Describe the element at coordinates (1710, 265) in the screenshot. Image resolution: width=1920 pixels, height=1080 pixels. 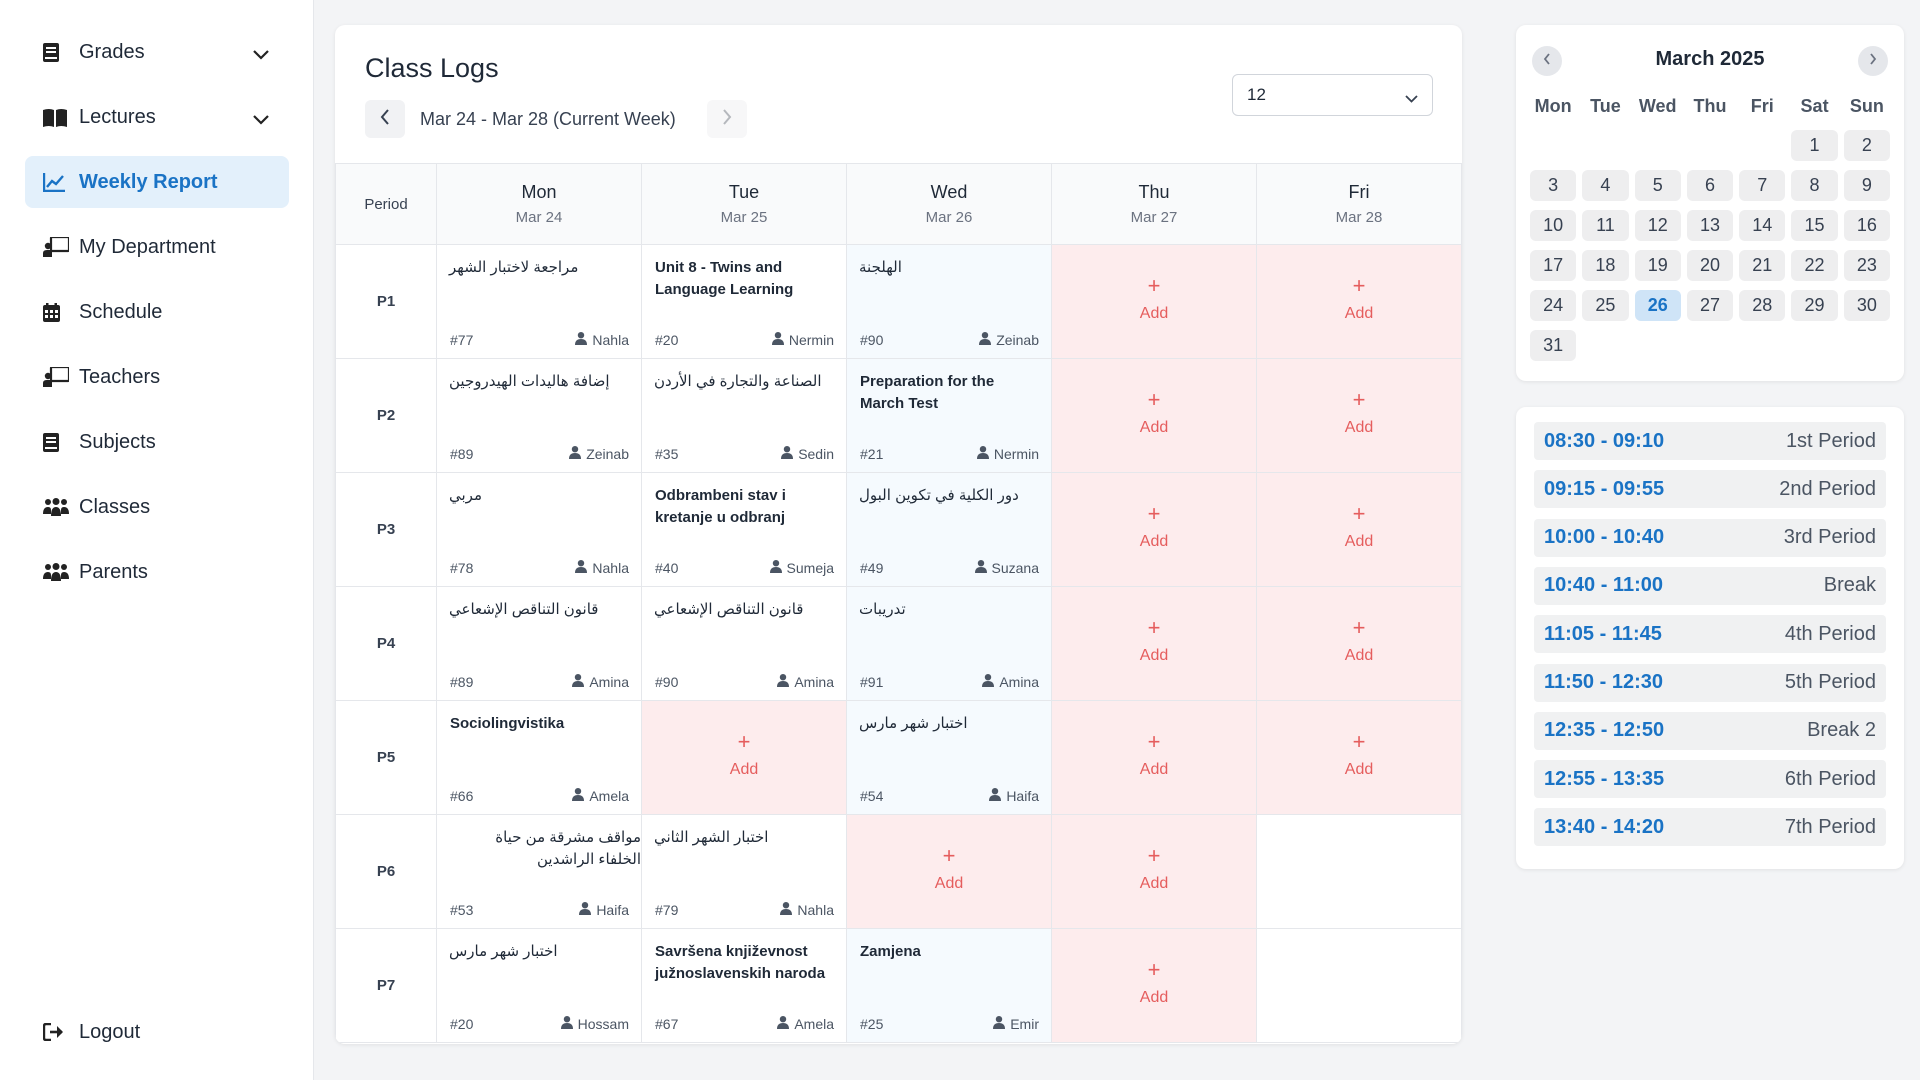
I see `calendar-day: 20` at that location.